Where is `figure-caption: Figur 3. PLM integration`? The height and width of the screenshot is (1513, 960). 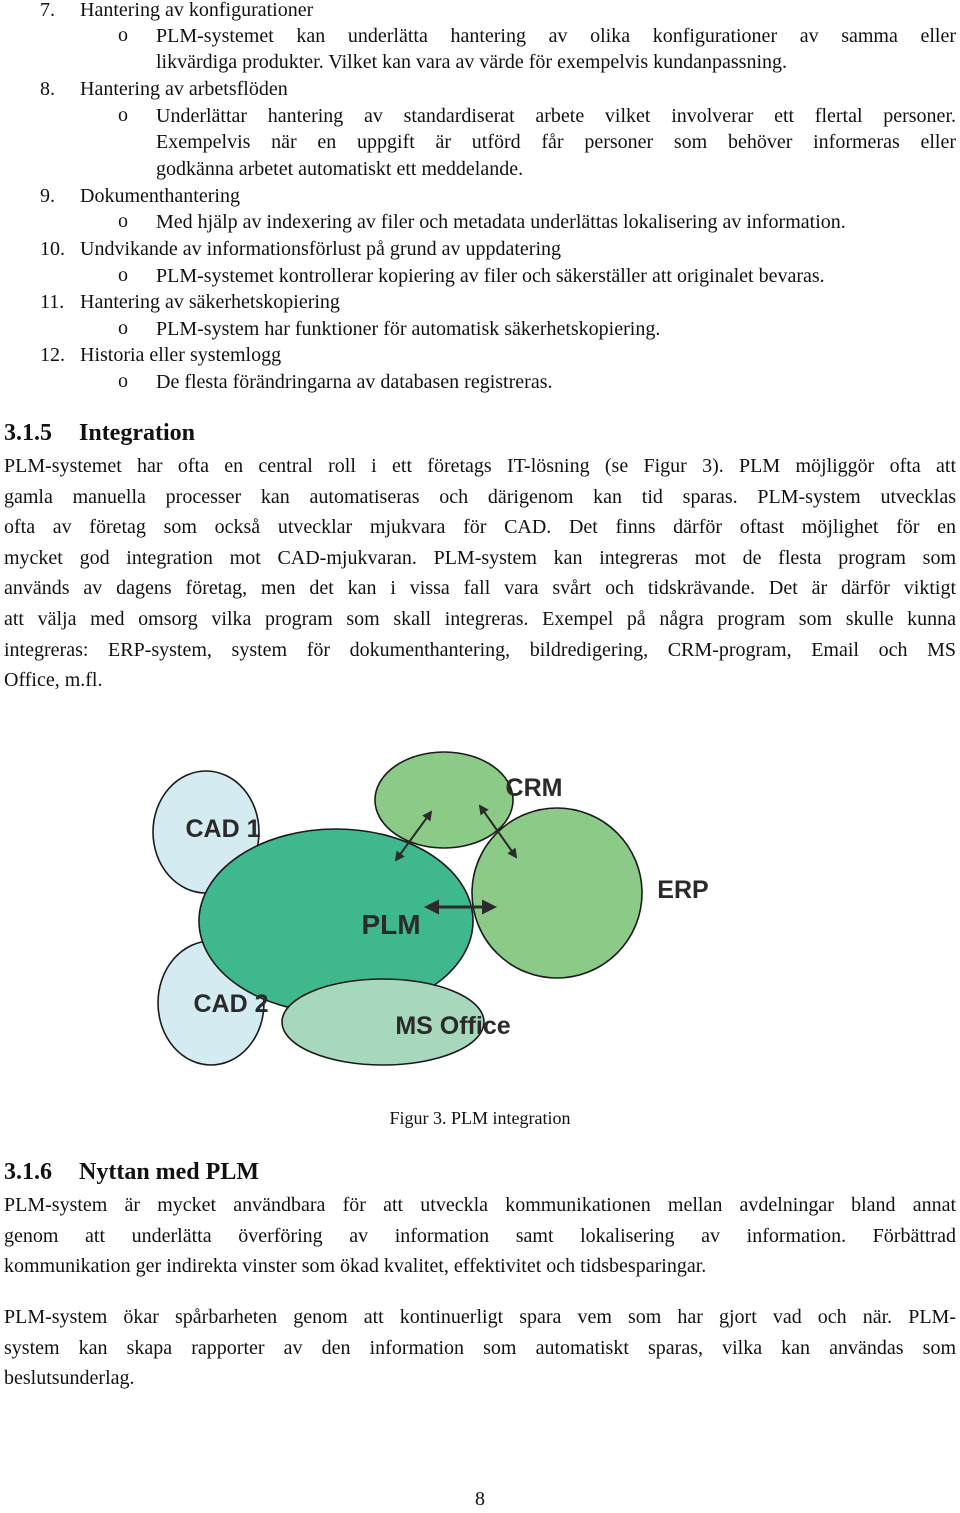 figure-caption: Figur 3. PLM integration is located at coordinates (480, 1118).